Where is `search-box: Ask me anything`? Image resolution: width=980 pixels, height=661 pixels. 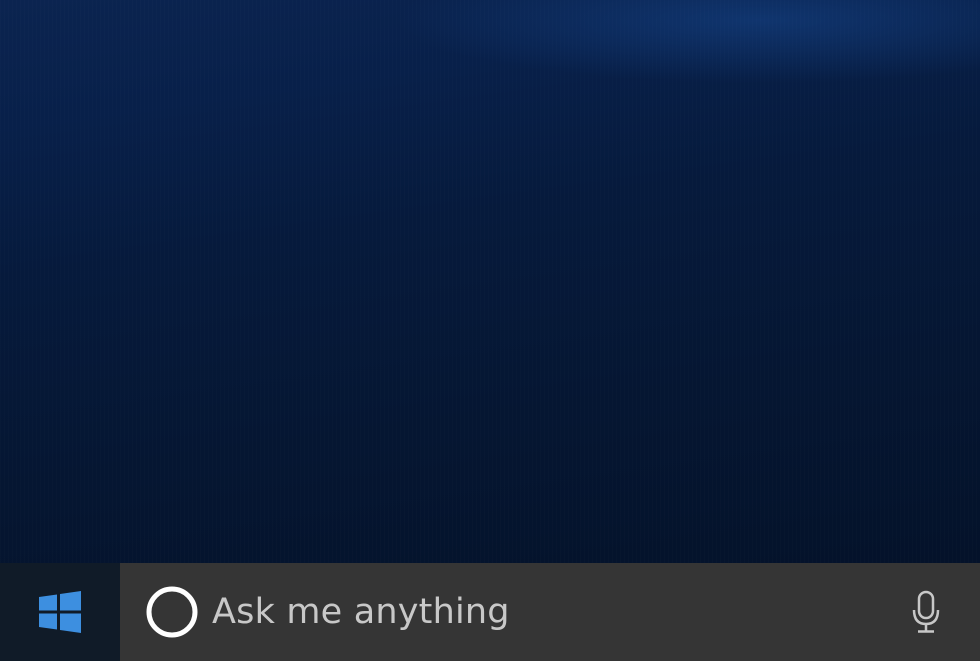 search-box: Ask me anything is located at coordinates (550, 612).